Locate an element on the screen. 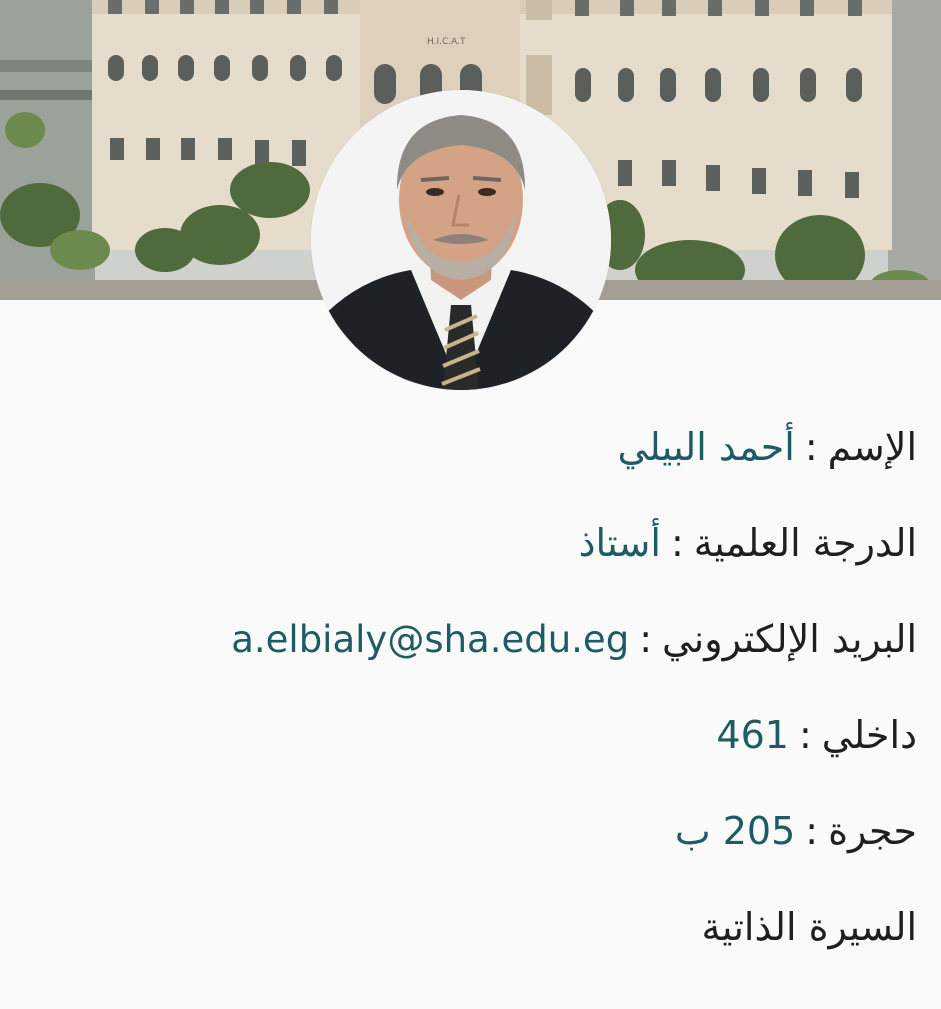 The width and height of the screenshot is (941, 1009). profile-avatar is located at coordinates (461, 240).